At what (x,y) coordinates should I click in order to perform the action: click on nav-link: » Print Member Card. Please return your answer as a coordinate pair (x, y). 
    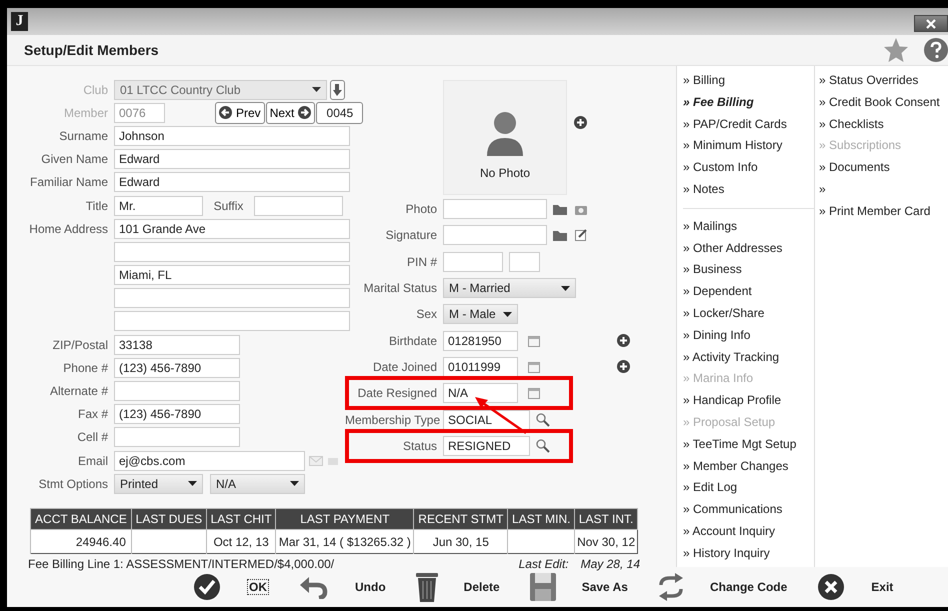
    Looking at the image, I should click on (883, 211).